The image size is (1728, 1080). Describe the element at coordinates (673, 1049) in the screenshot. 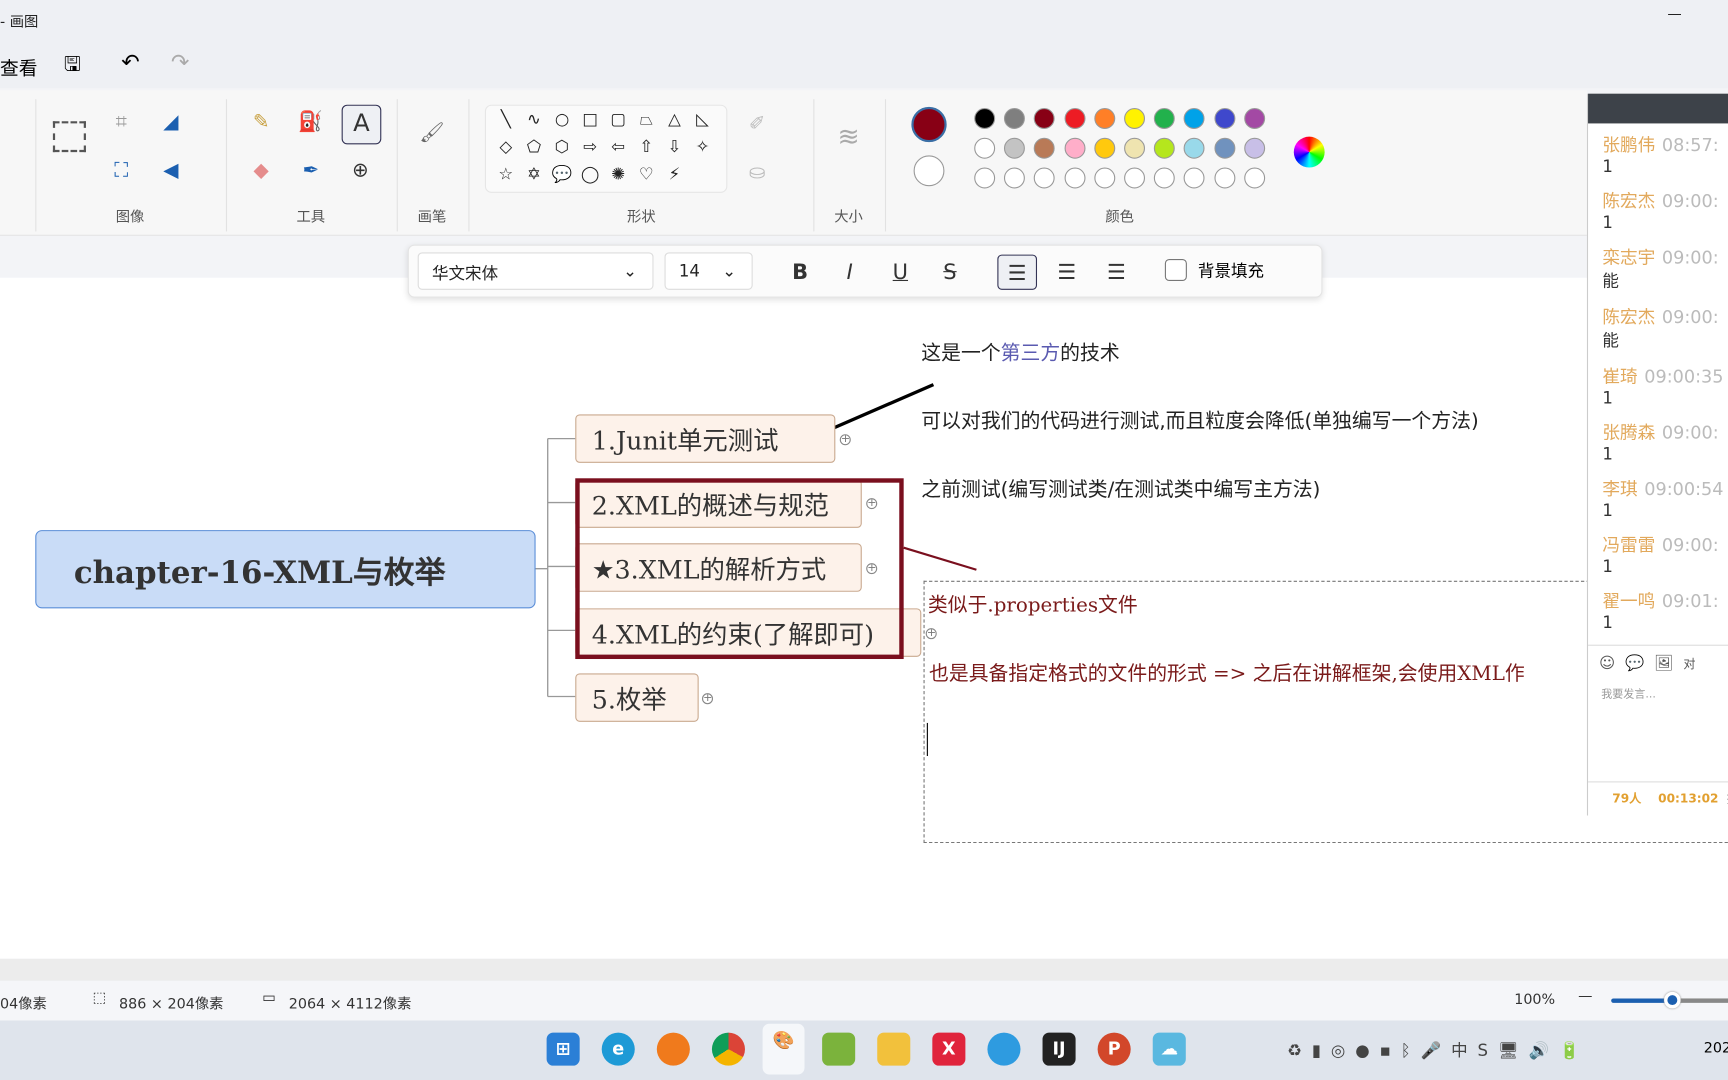

I see `firefox-icon` at that location.